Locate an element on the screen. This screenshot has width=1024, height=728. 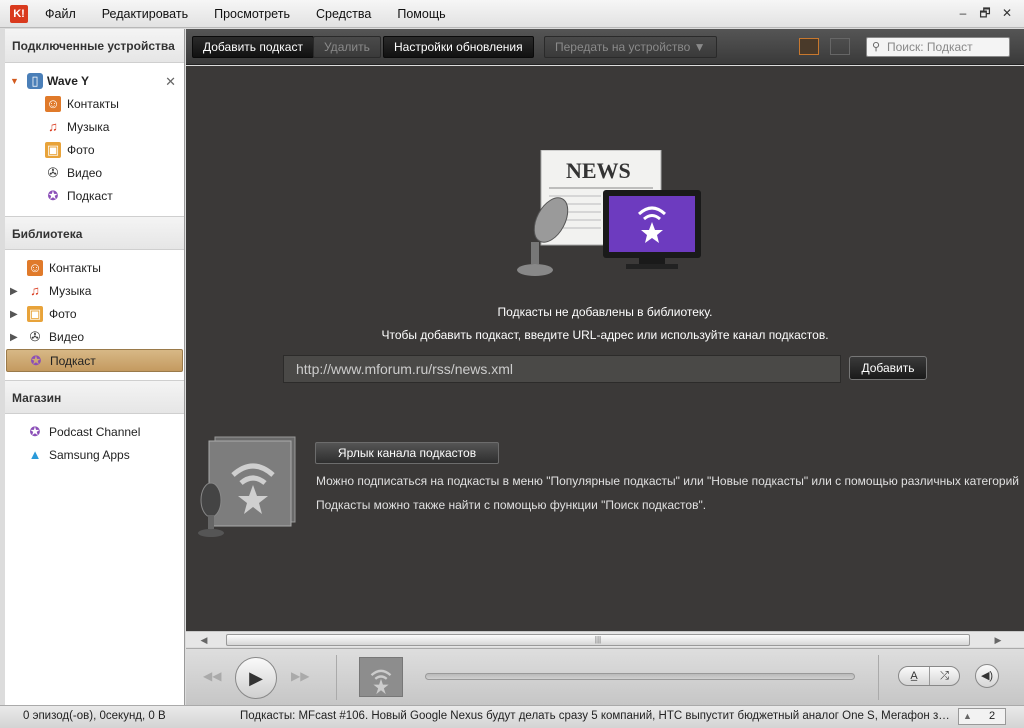
store-header: Магазин is located at coordinates (94, 397).